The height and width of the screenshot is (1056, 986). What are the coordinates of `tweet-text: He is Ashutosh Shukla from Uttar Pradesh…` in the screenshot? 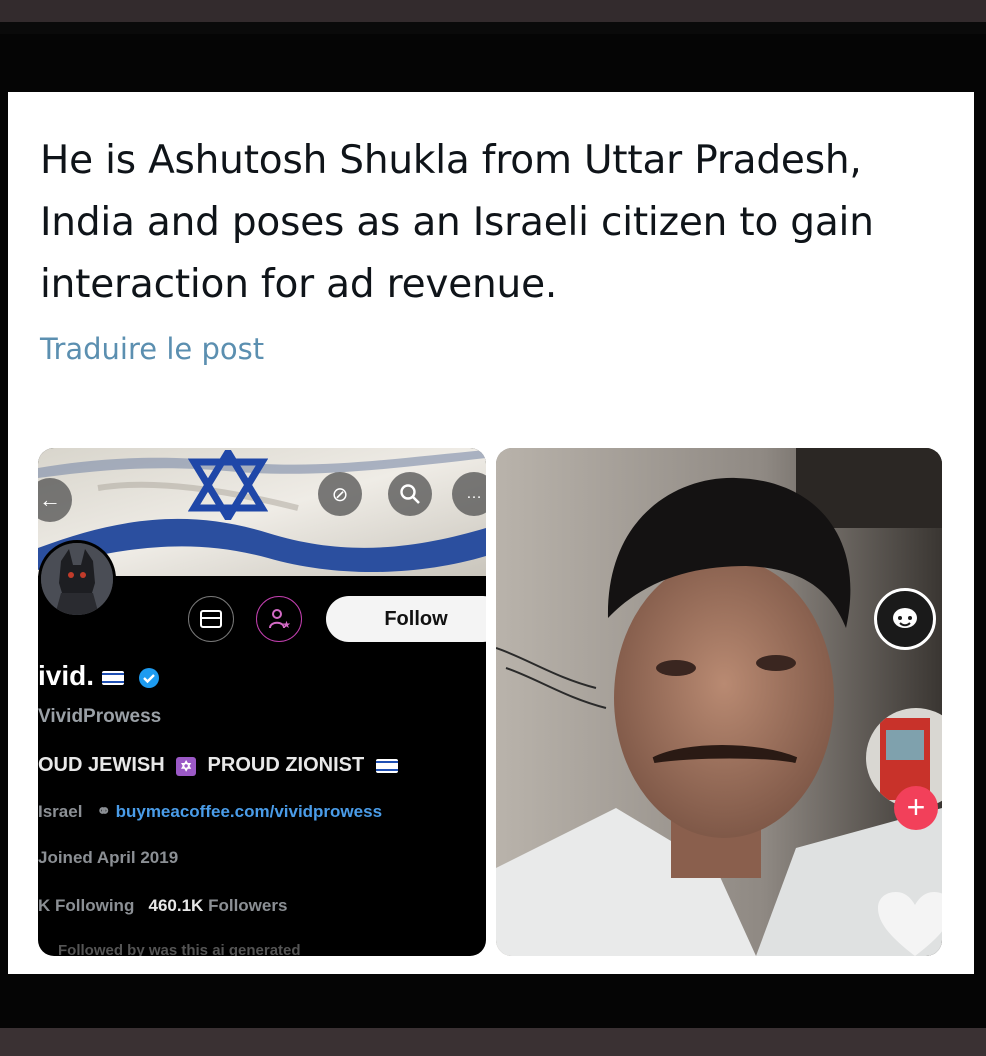 It's located at (457, 222).